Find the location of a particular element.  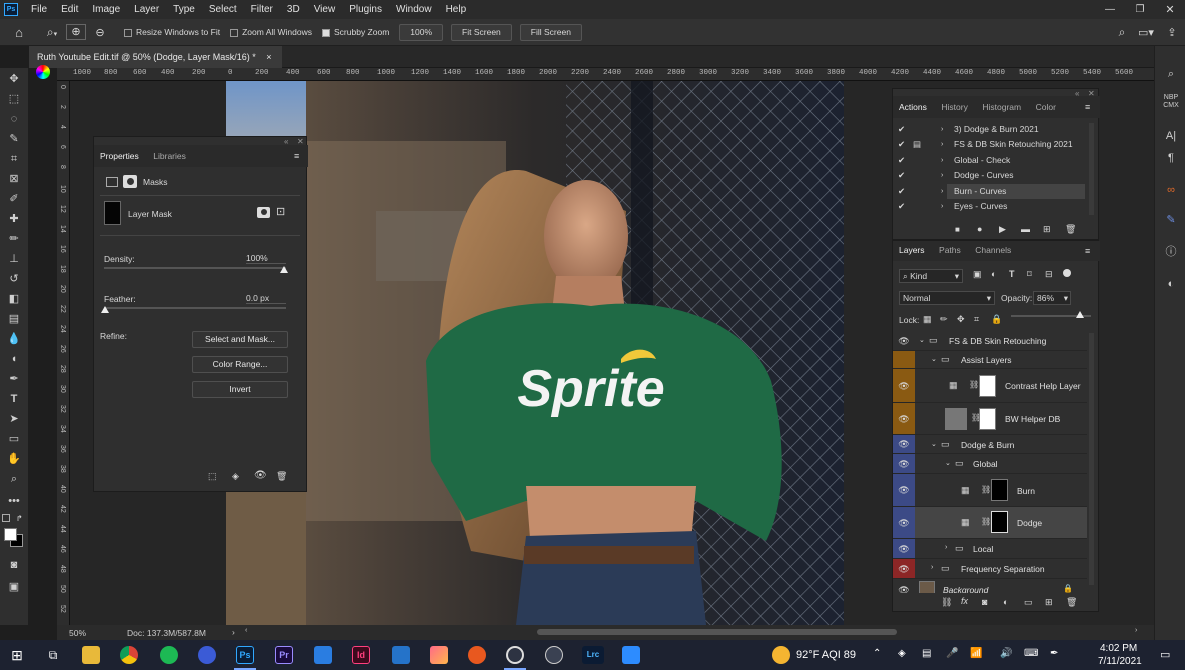

windows-start-icon: ⊞ is located at coordinates (17, 655).